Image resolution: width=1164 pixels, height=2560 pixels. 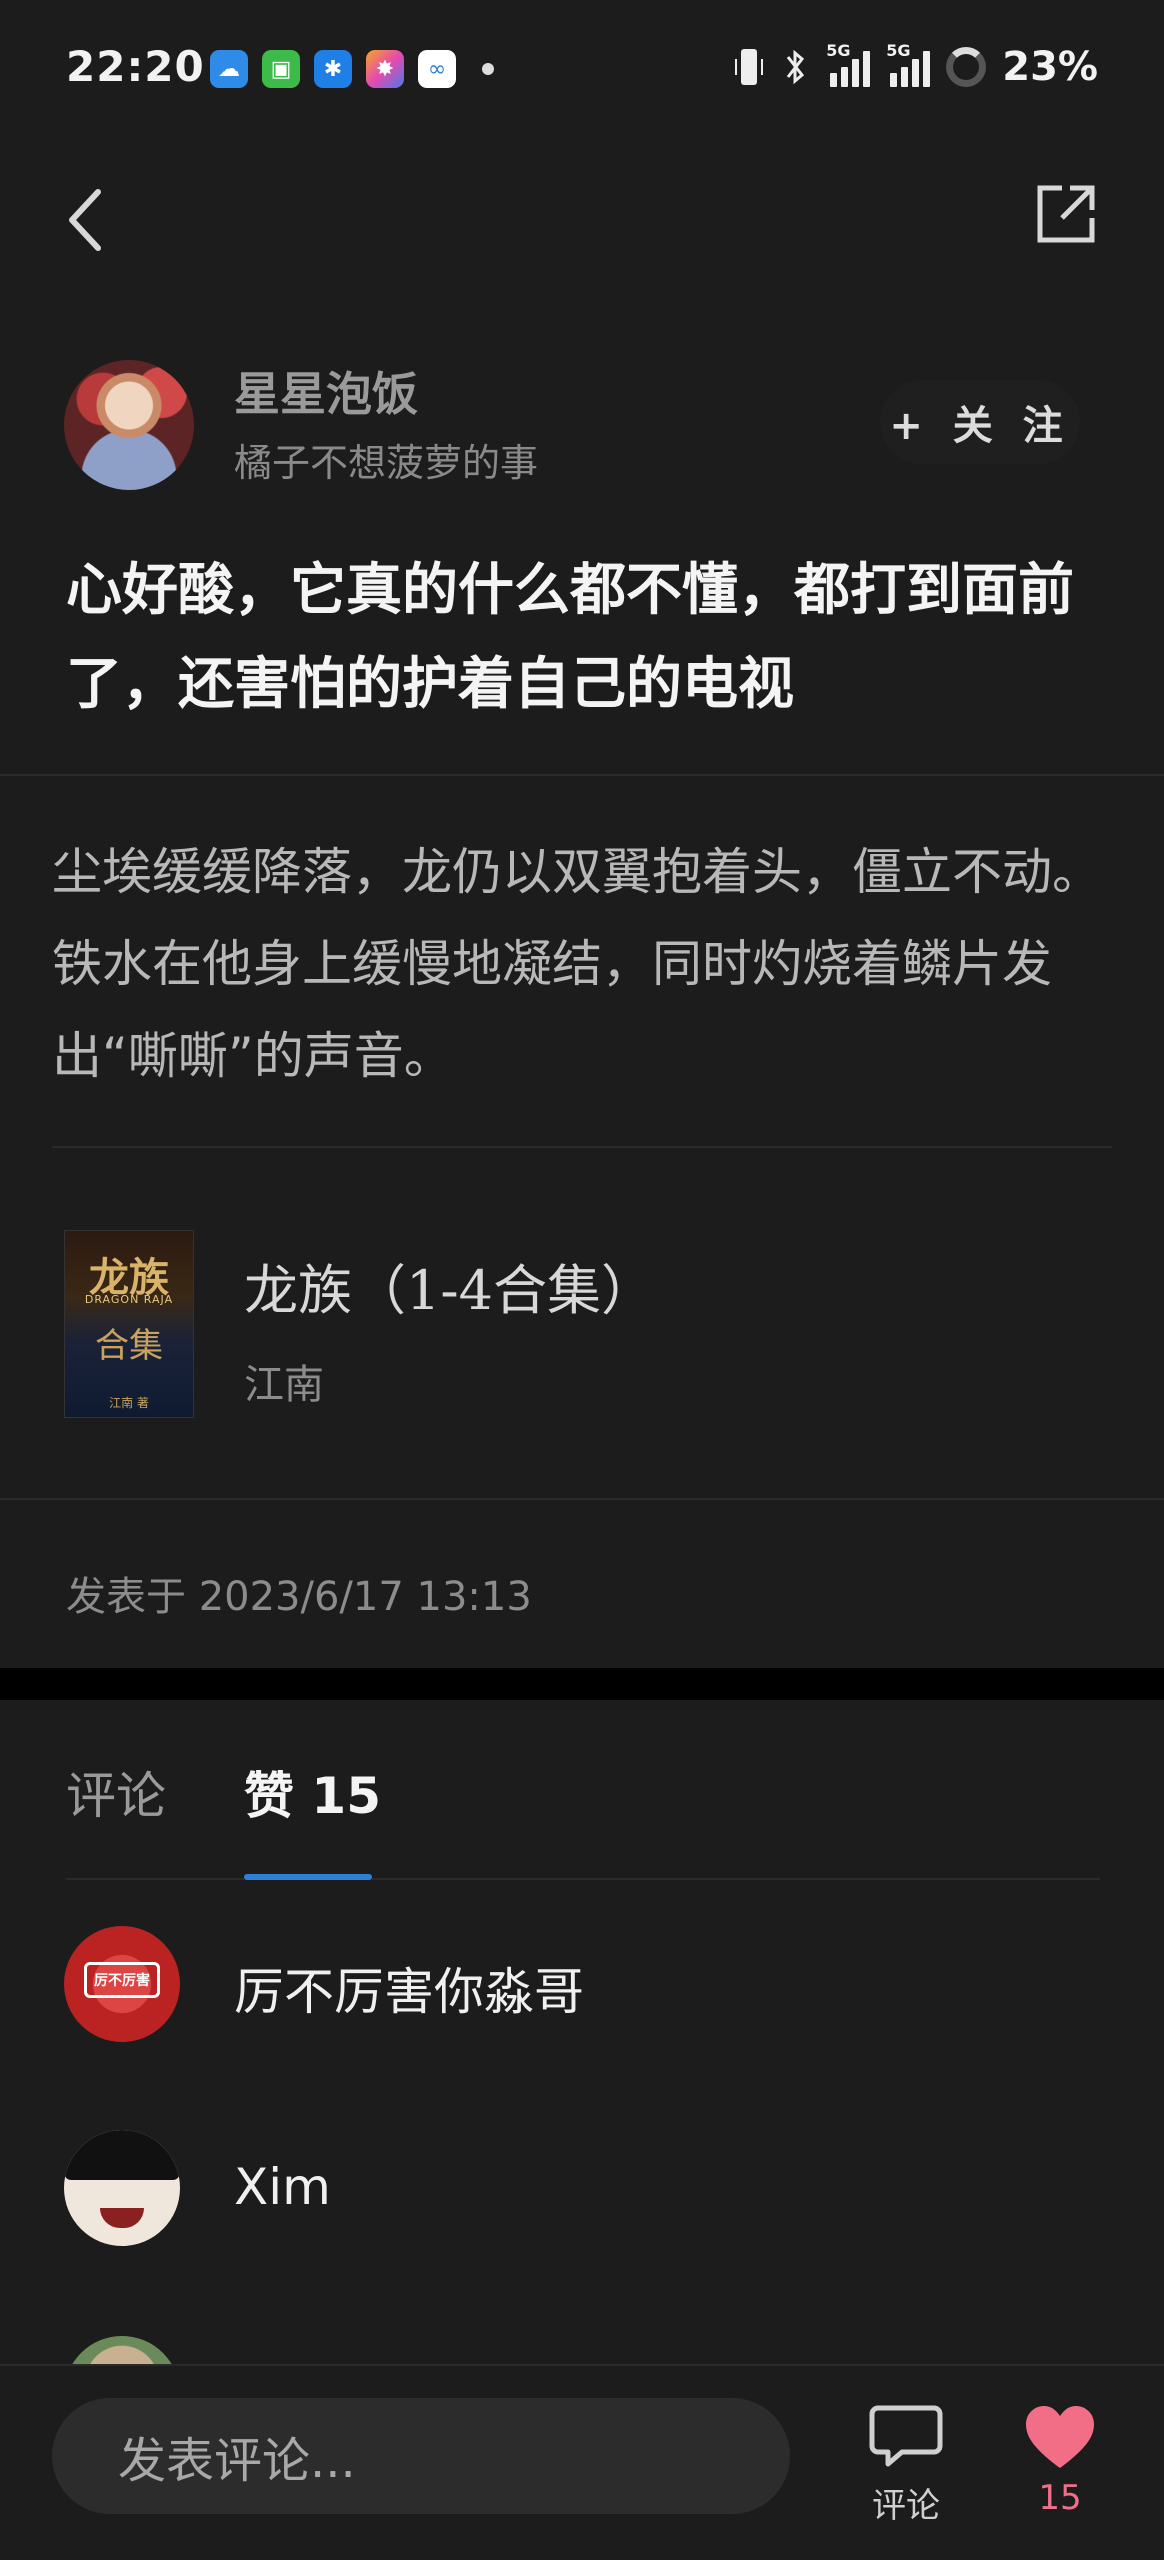 What do you see at coordinates (129, 1324) in the screenshot?
I see `book-cover: 龙族 DRAGON RAJA 合集 江南 著` at bounding box center [129, 1324].